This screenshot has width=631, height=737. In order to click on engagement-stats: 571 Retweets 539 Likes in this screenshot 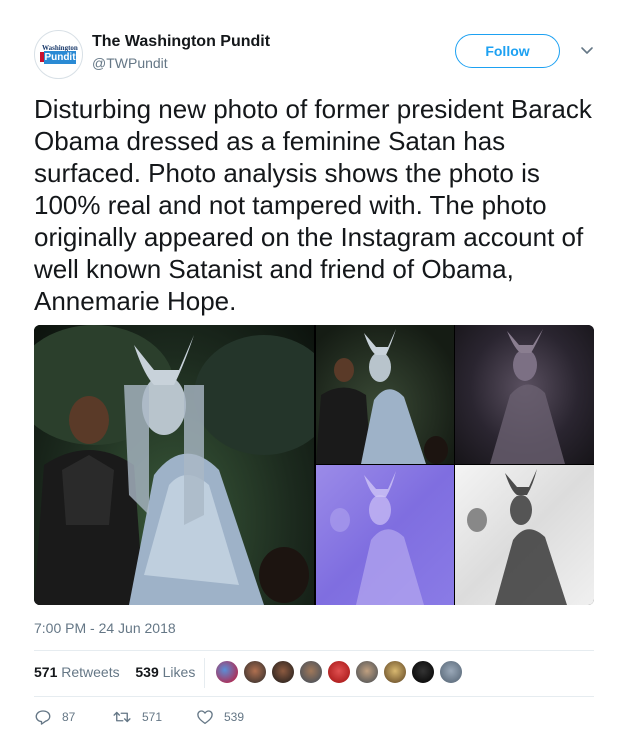, I will do `click(114, 672)`.